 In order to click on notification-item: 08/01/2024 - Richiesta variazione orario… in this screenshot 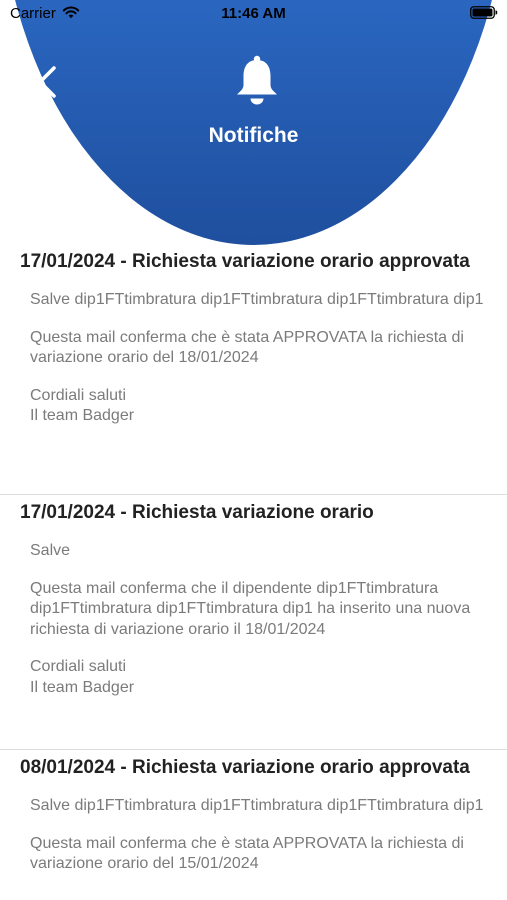, I will do `click(253, 812)`.